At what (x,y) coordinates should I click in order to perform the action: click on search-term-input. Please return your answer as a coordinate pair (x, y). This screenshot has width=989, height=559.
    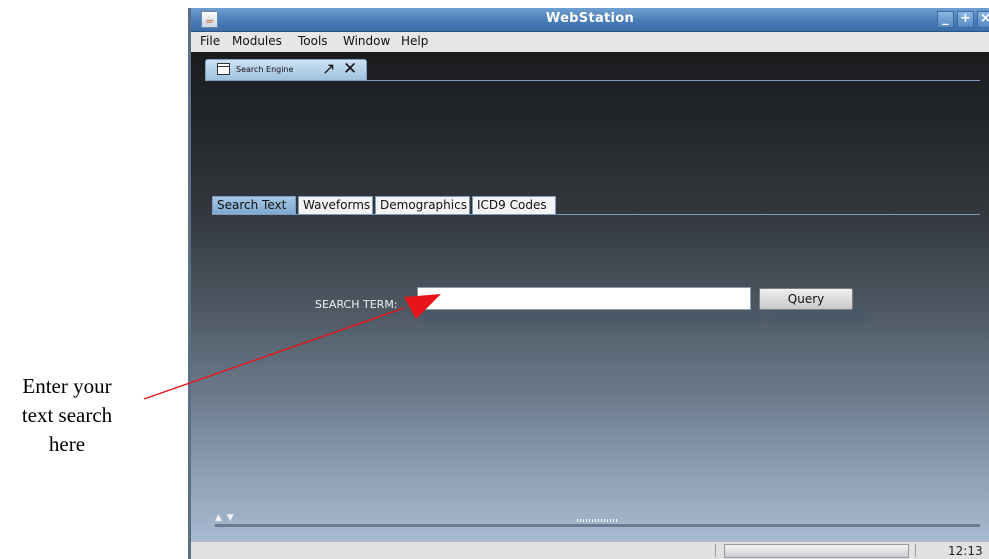
    Looking at the image, I should click on (584, 298).